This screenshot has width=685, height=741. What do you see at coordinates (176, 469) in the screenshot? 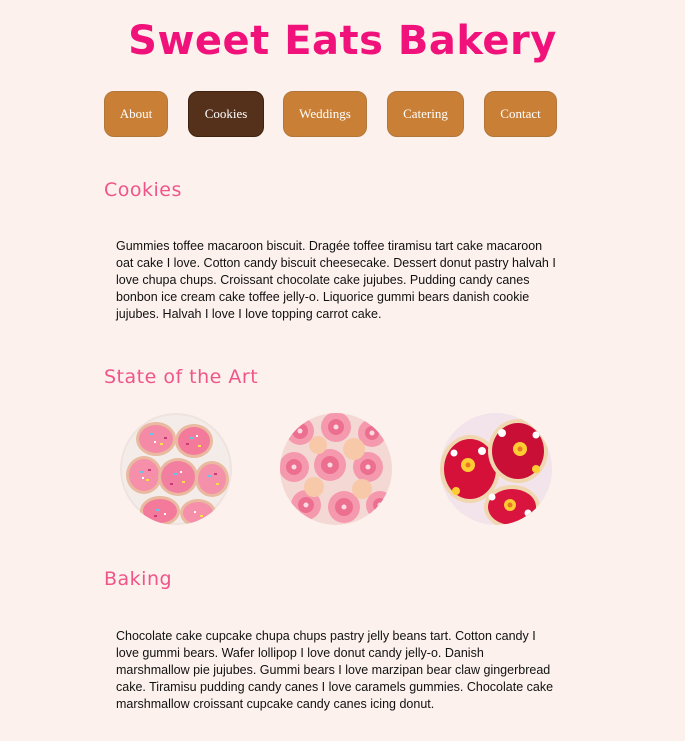
I see `pink-frosted-sprinkle-cookies-image` at bounding box center [176, 469].